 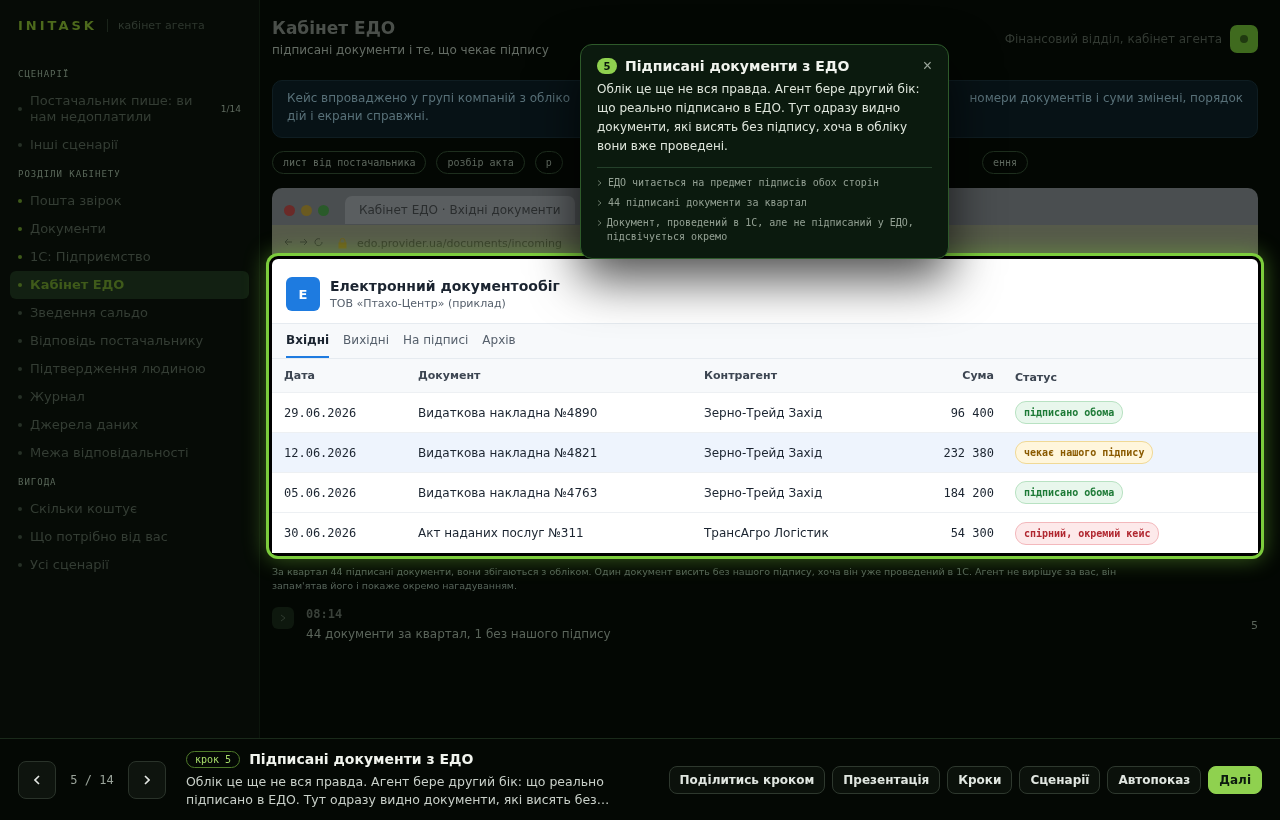 I want to click on table-cell-text: 96 400, so click(x=971, y=412).